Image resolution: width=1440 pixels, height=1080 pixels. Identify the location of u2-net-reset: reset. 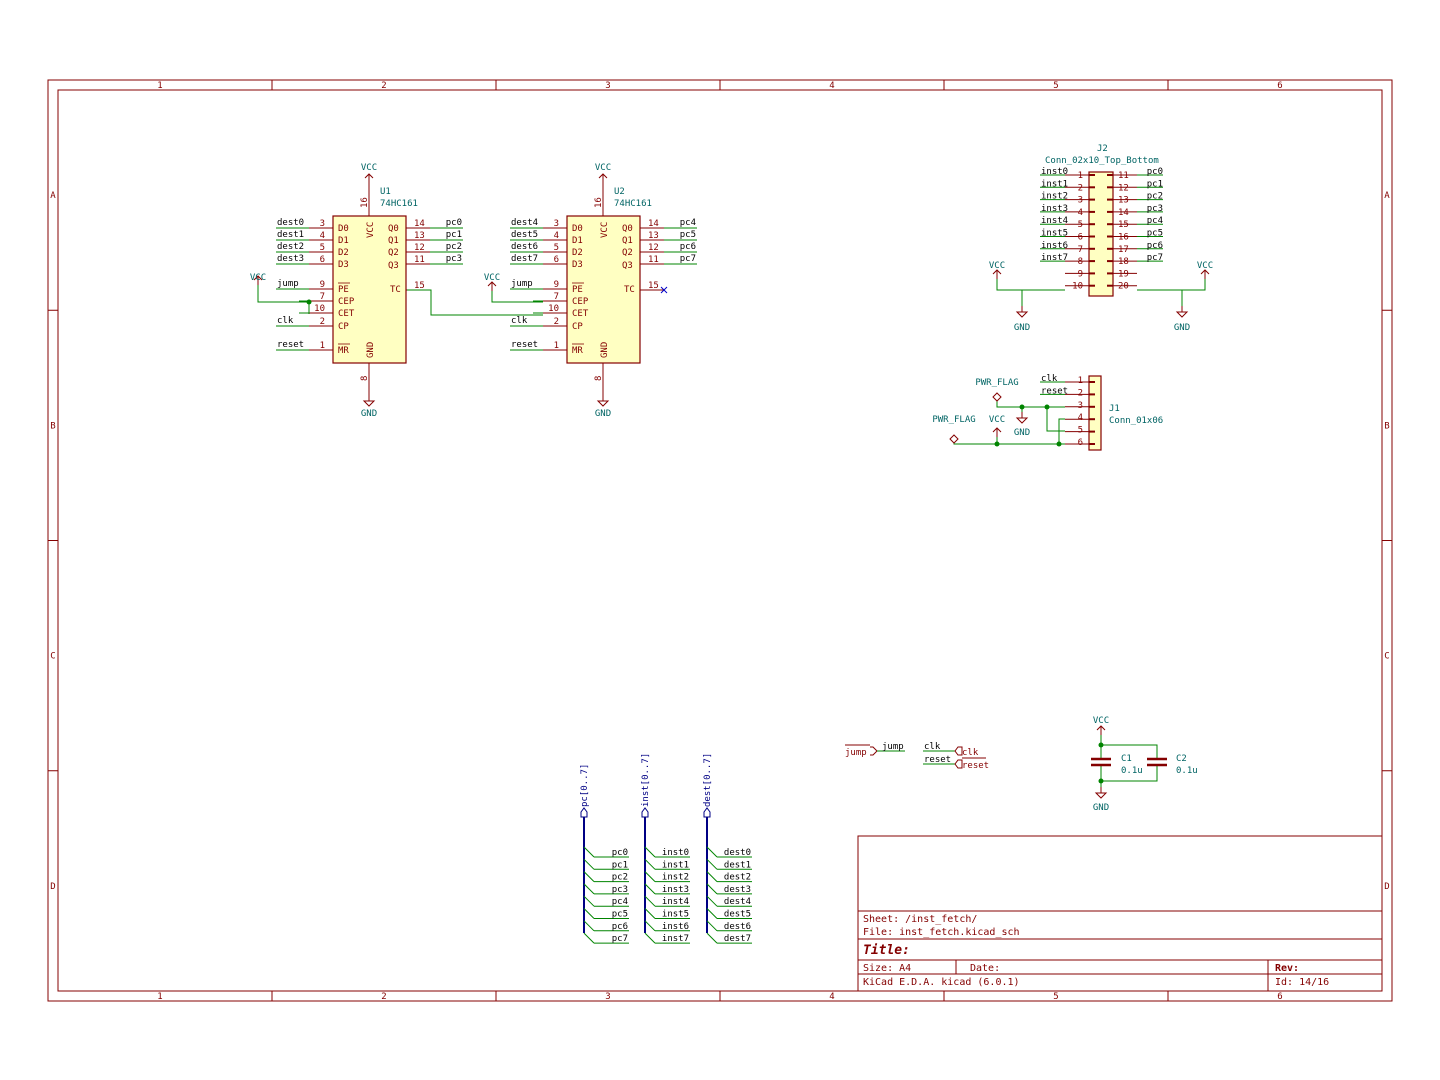
(524, 345).